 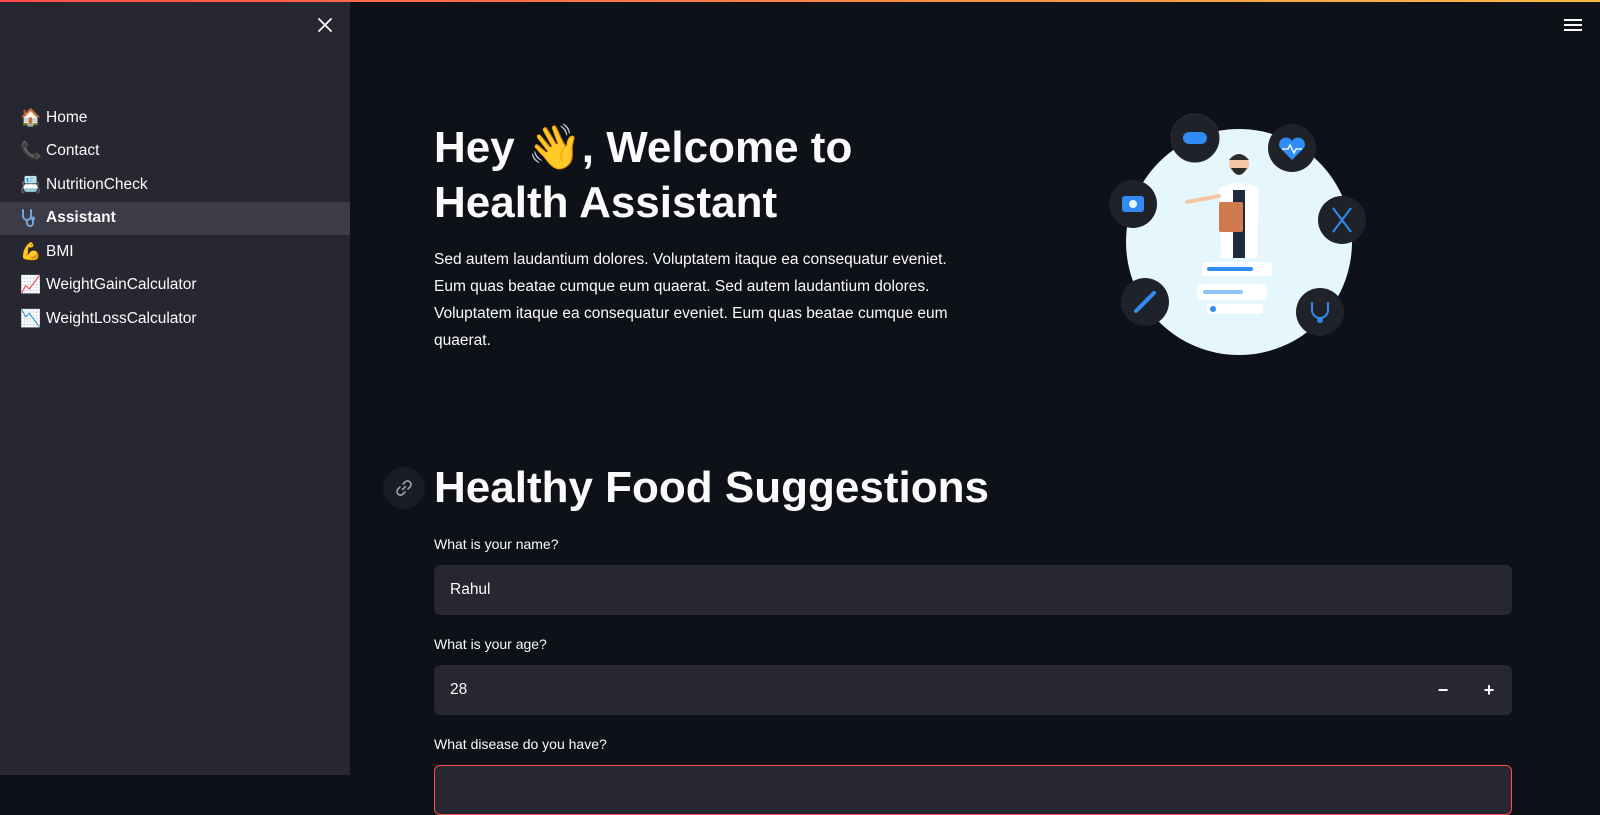 What do you see at coordinates (31, 117) in the screenshot?
I see `home-icon: 🏠` at bounding box center [31, 117].